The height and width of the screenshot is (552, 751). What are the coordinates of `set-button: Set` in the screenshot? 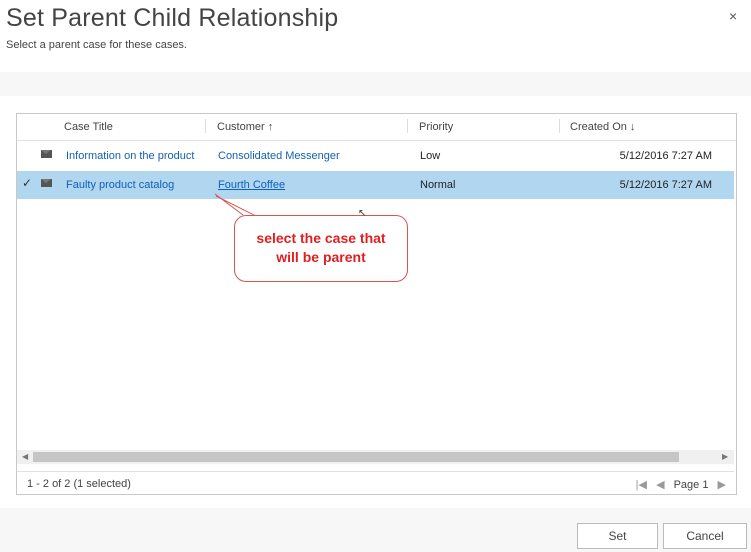 It's located at (617, 536).